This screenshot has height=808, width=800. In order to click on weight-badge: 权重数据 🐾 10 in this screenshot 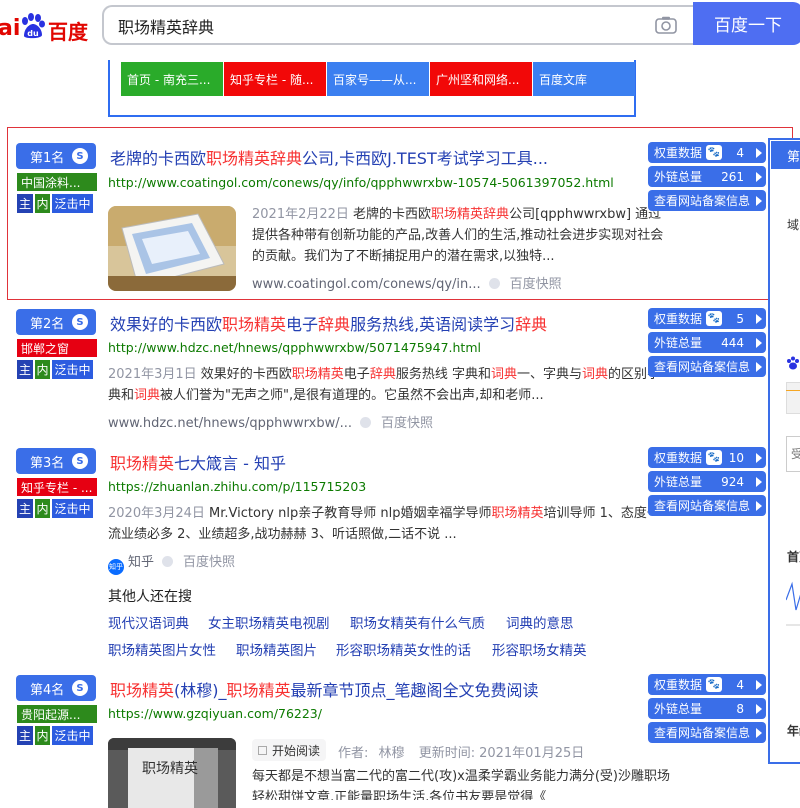, I will do `click(707, 457)`.